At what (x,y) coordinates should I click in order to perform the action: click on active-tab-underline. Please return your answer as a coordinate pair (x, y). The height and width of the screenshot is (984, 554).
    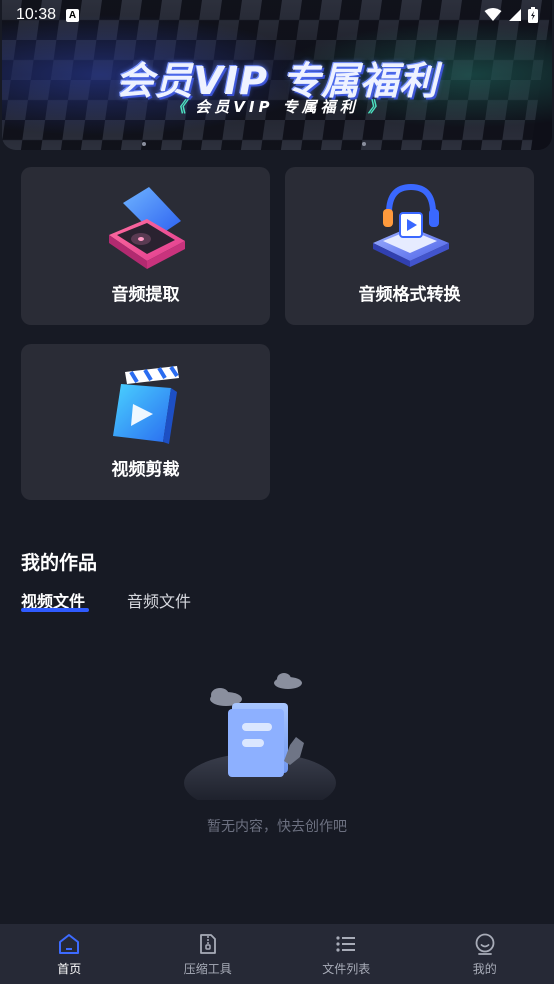
    Looking at the image, I should click on (55, 610).